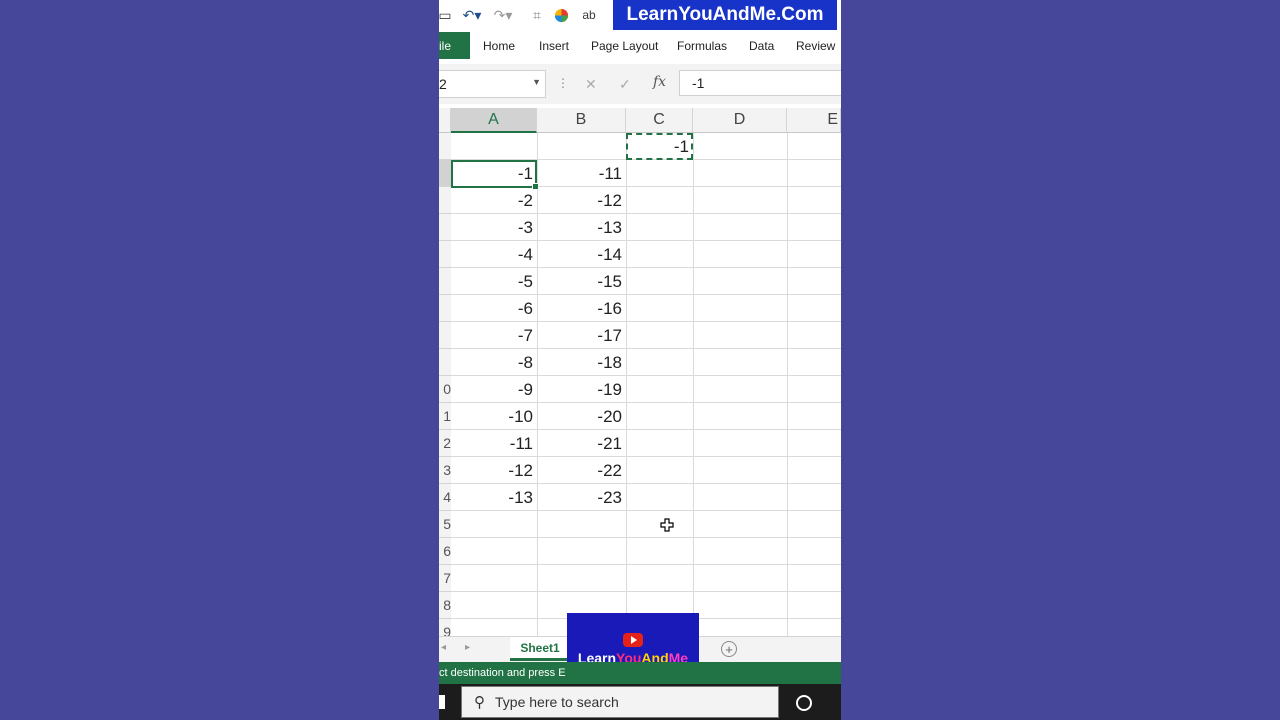 The image size is (1280, 720). I want to click on tab-formulas: Formulas, so click(702, 45).